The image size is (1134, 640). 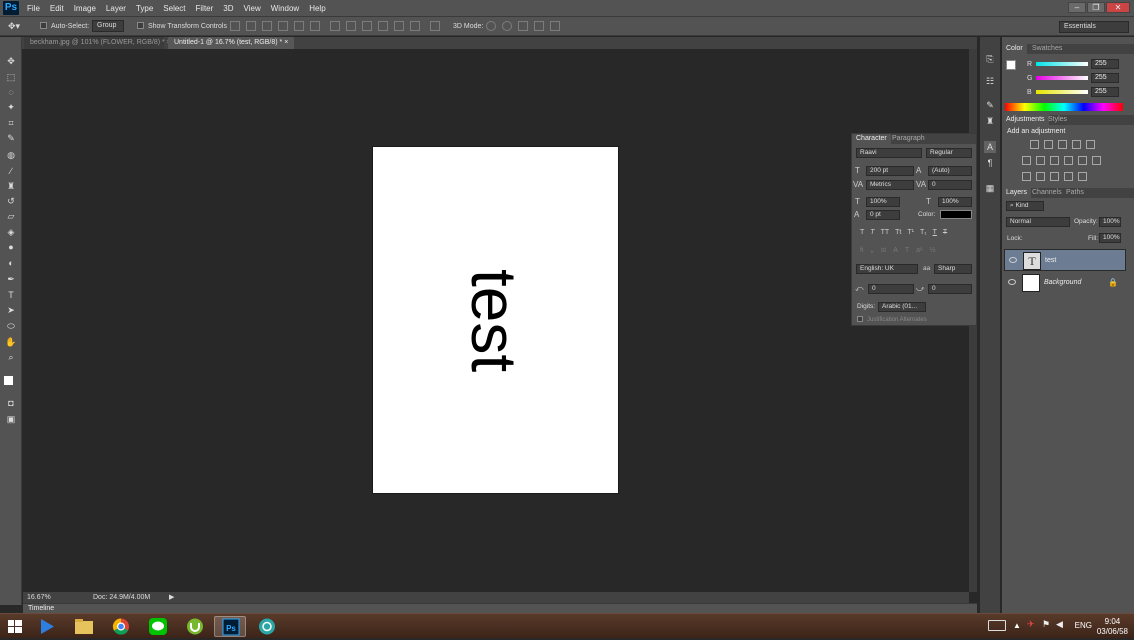 What do you see at coordinates (1026, 160) in the screenshot?
I see `hue-saturation-icon` at bounding box center [1026, 160].